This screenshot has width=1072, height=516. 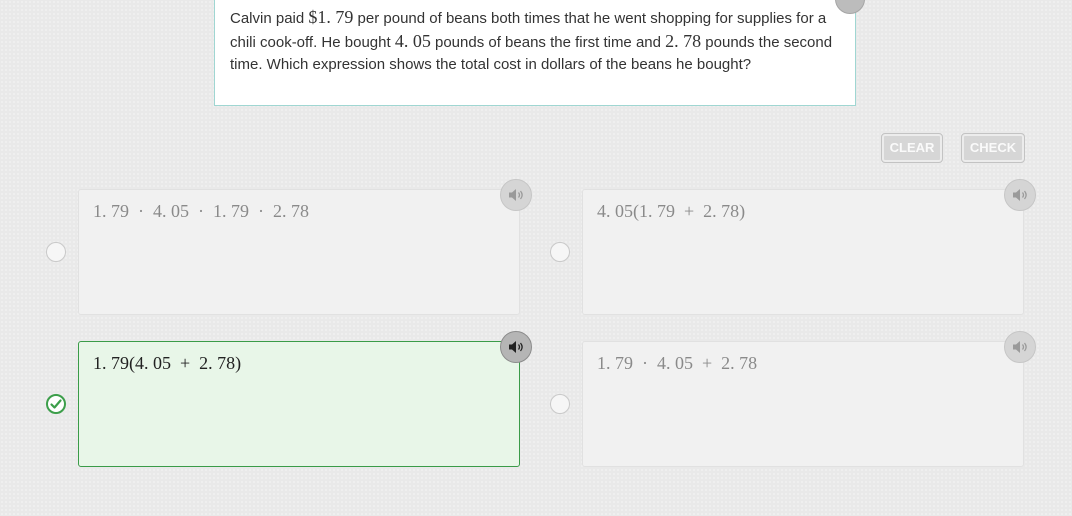 What do you see at coordinates (201, 211) in the screenshot?
I see `choice-a-expression: 1. 79 · 4. 05 · 1. 79 · 2. 78` at bounding box center [201, 211].